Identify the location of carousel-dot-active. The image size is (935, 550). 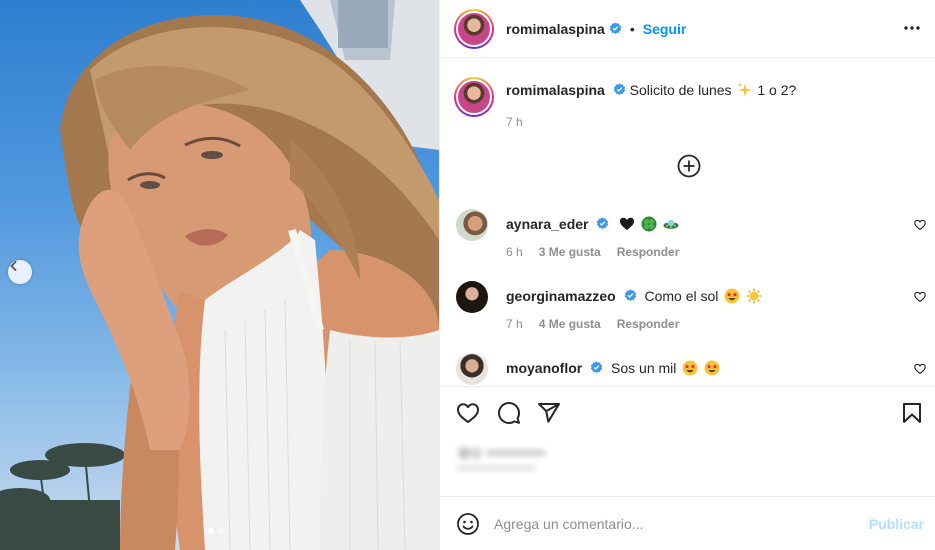
(211, 531).